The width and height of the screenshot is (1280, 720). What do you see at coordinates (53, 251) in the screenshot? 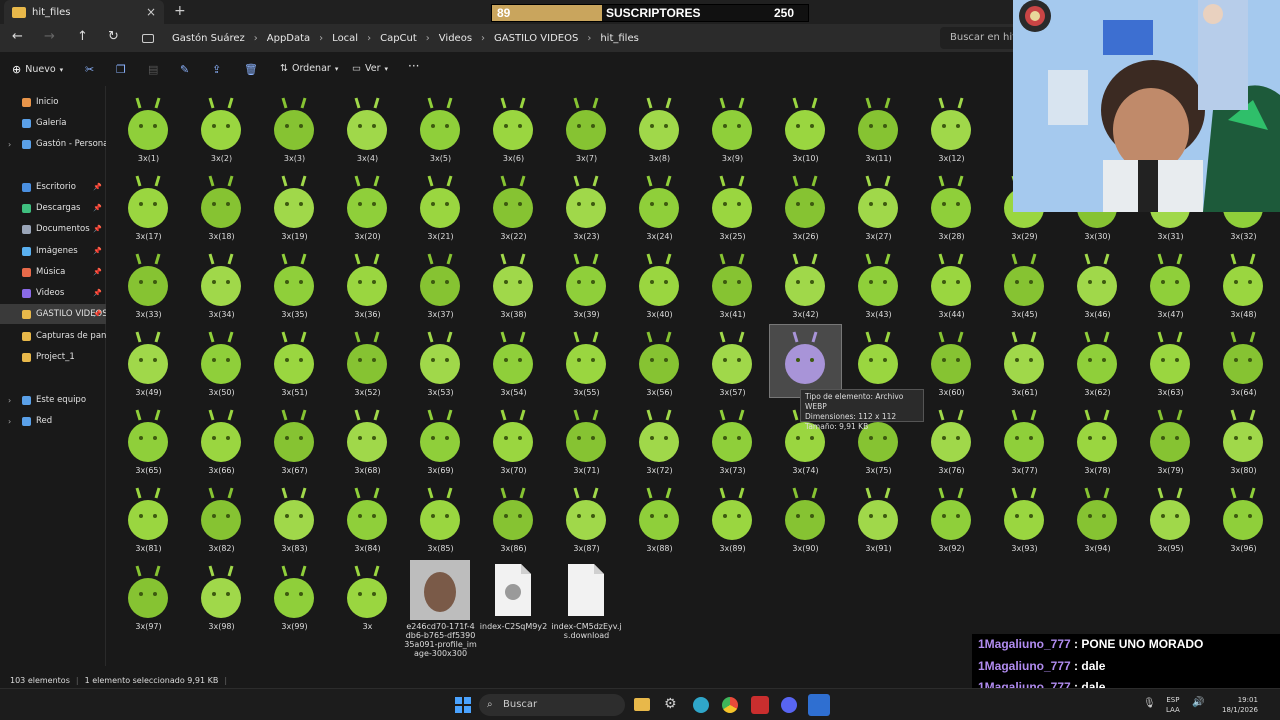
I see `sidebar-item: Imágenes 📌` at bounding box center [53, 251].